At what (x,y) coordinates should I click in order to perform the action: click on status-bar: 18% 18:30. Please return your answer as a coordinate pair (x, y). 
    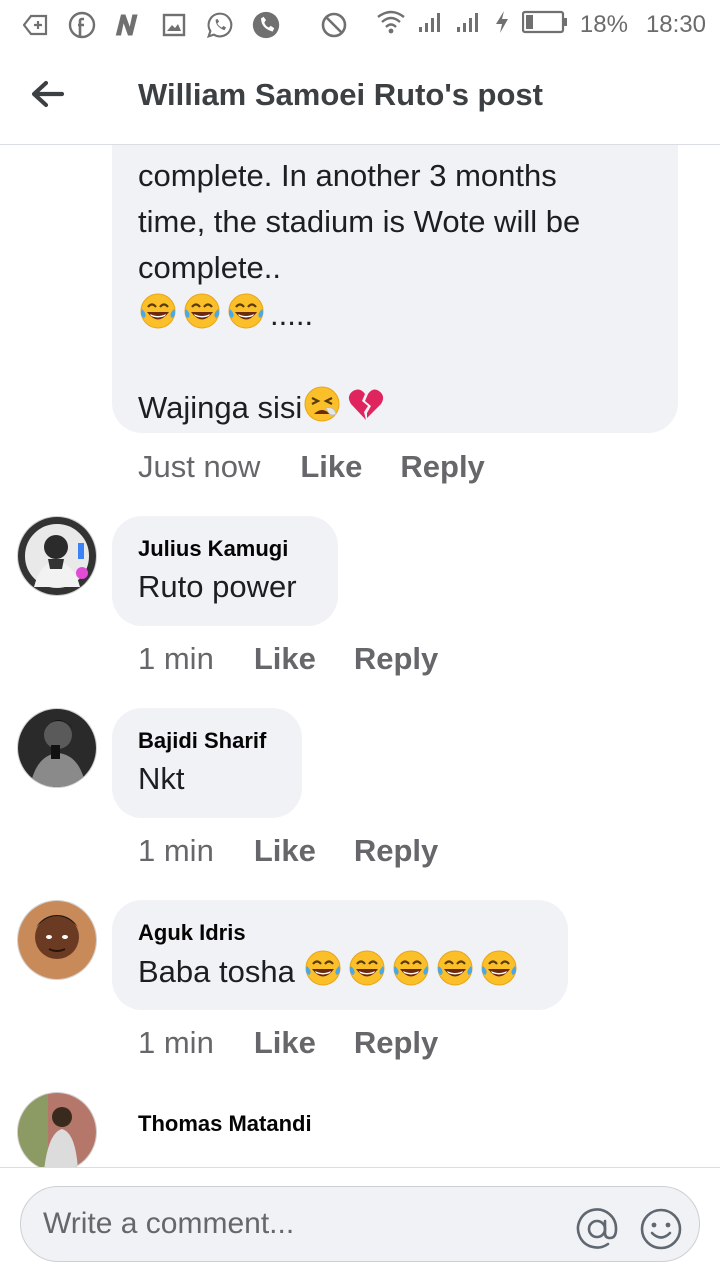
    Looking at the image, I should click on (360, 25).